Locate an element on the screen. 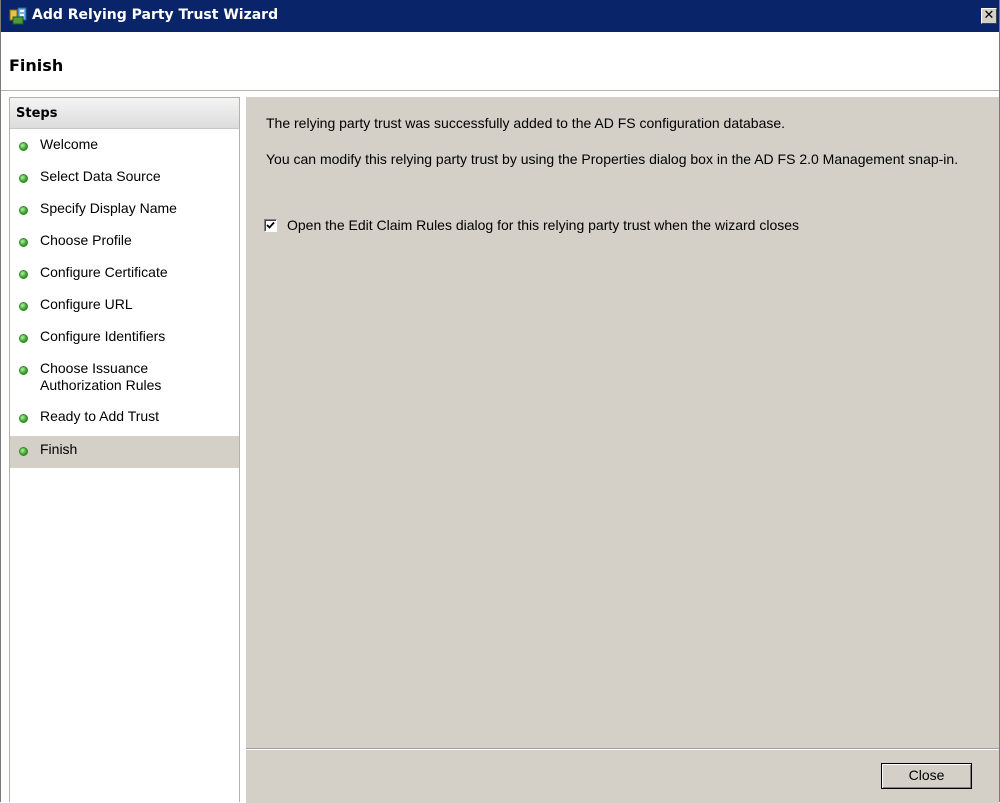 The height and width of the screenshot is (803, 1000). step-configure-url: Configure URL is located at coordinates (124, 307).